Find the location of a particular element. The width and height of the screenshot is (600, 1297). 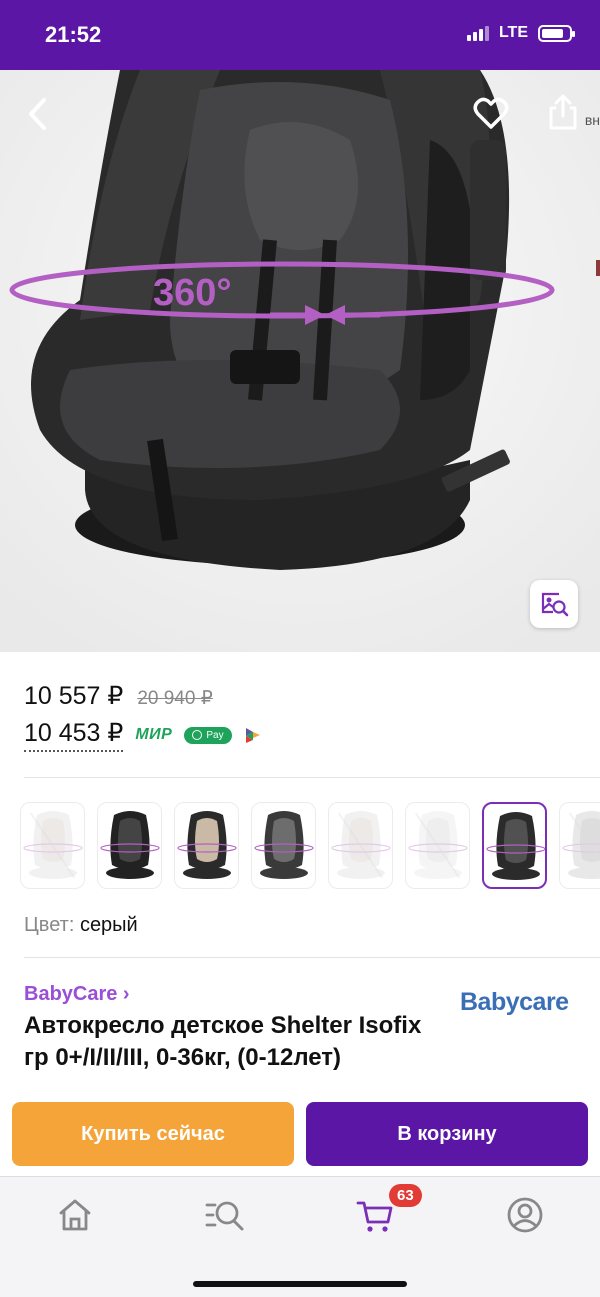

card-price: 10 453 ₽ is located at coordinates (74, 735).